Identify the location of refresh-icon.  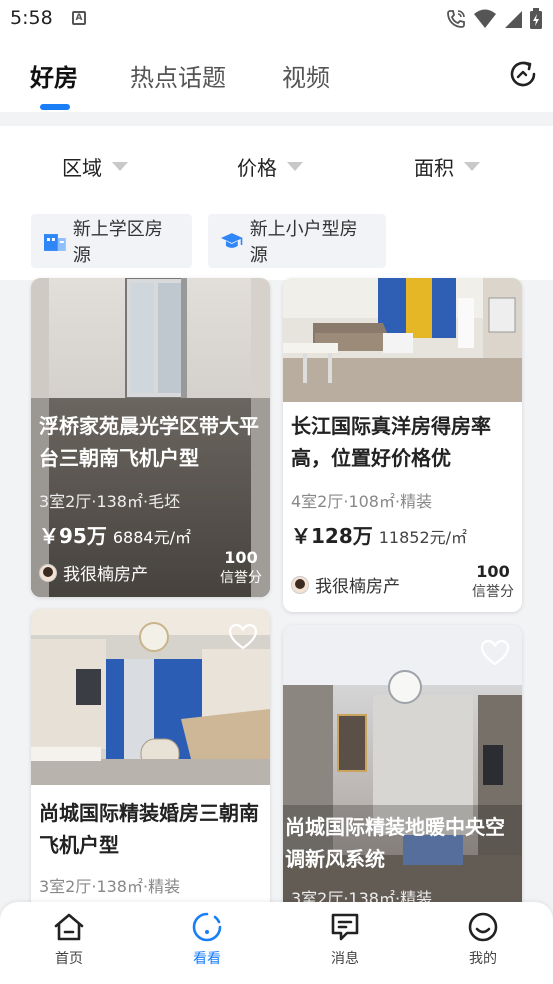
(523, 74).